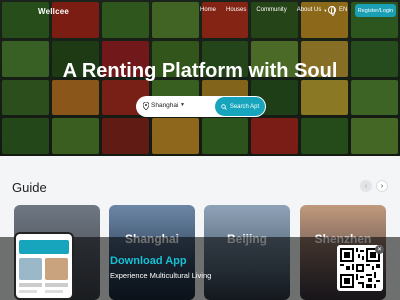 The height and width of the screenshot is (300, 400). Describe the element at coordinates (148, 261) in the screenshot. I see `download-app-title: Download App` at that location.